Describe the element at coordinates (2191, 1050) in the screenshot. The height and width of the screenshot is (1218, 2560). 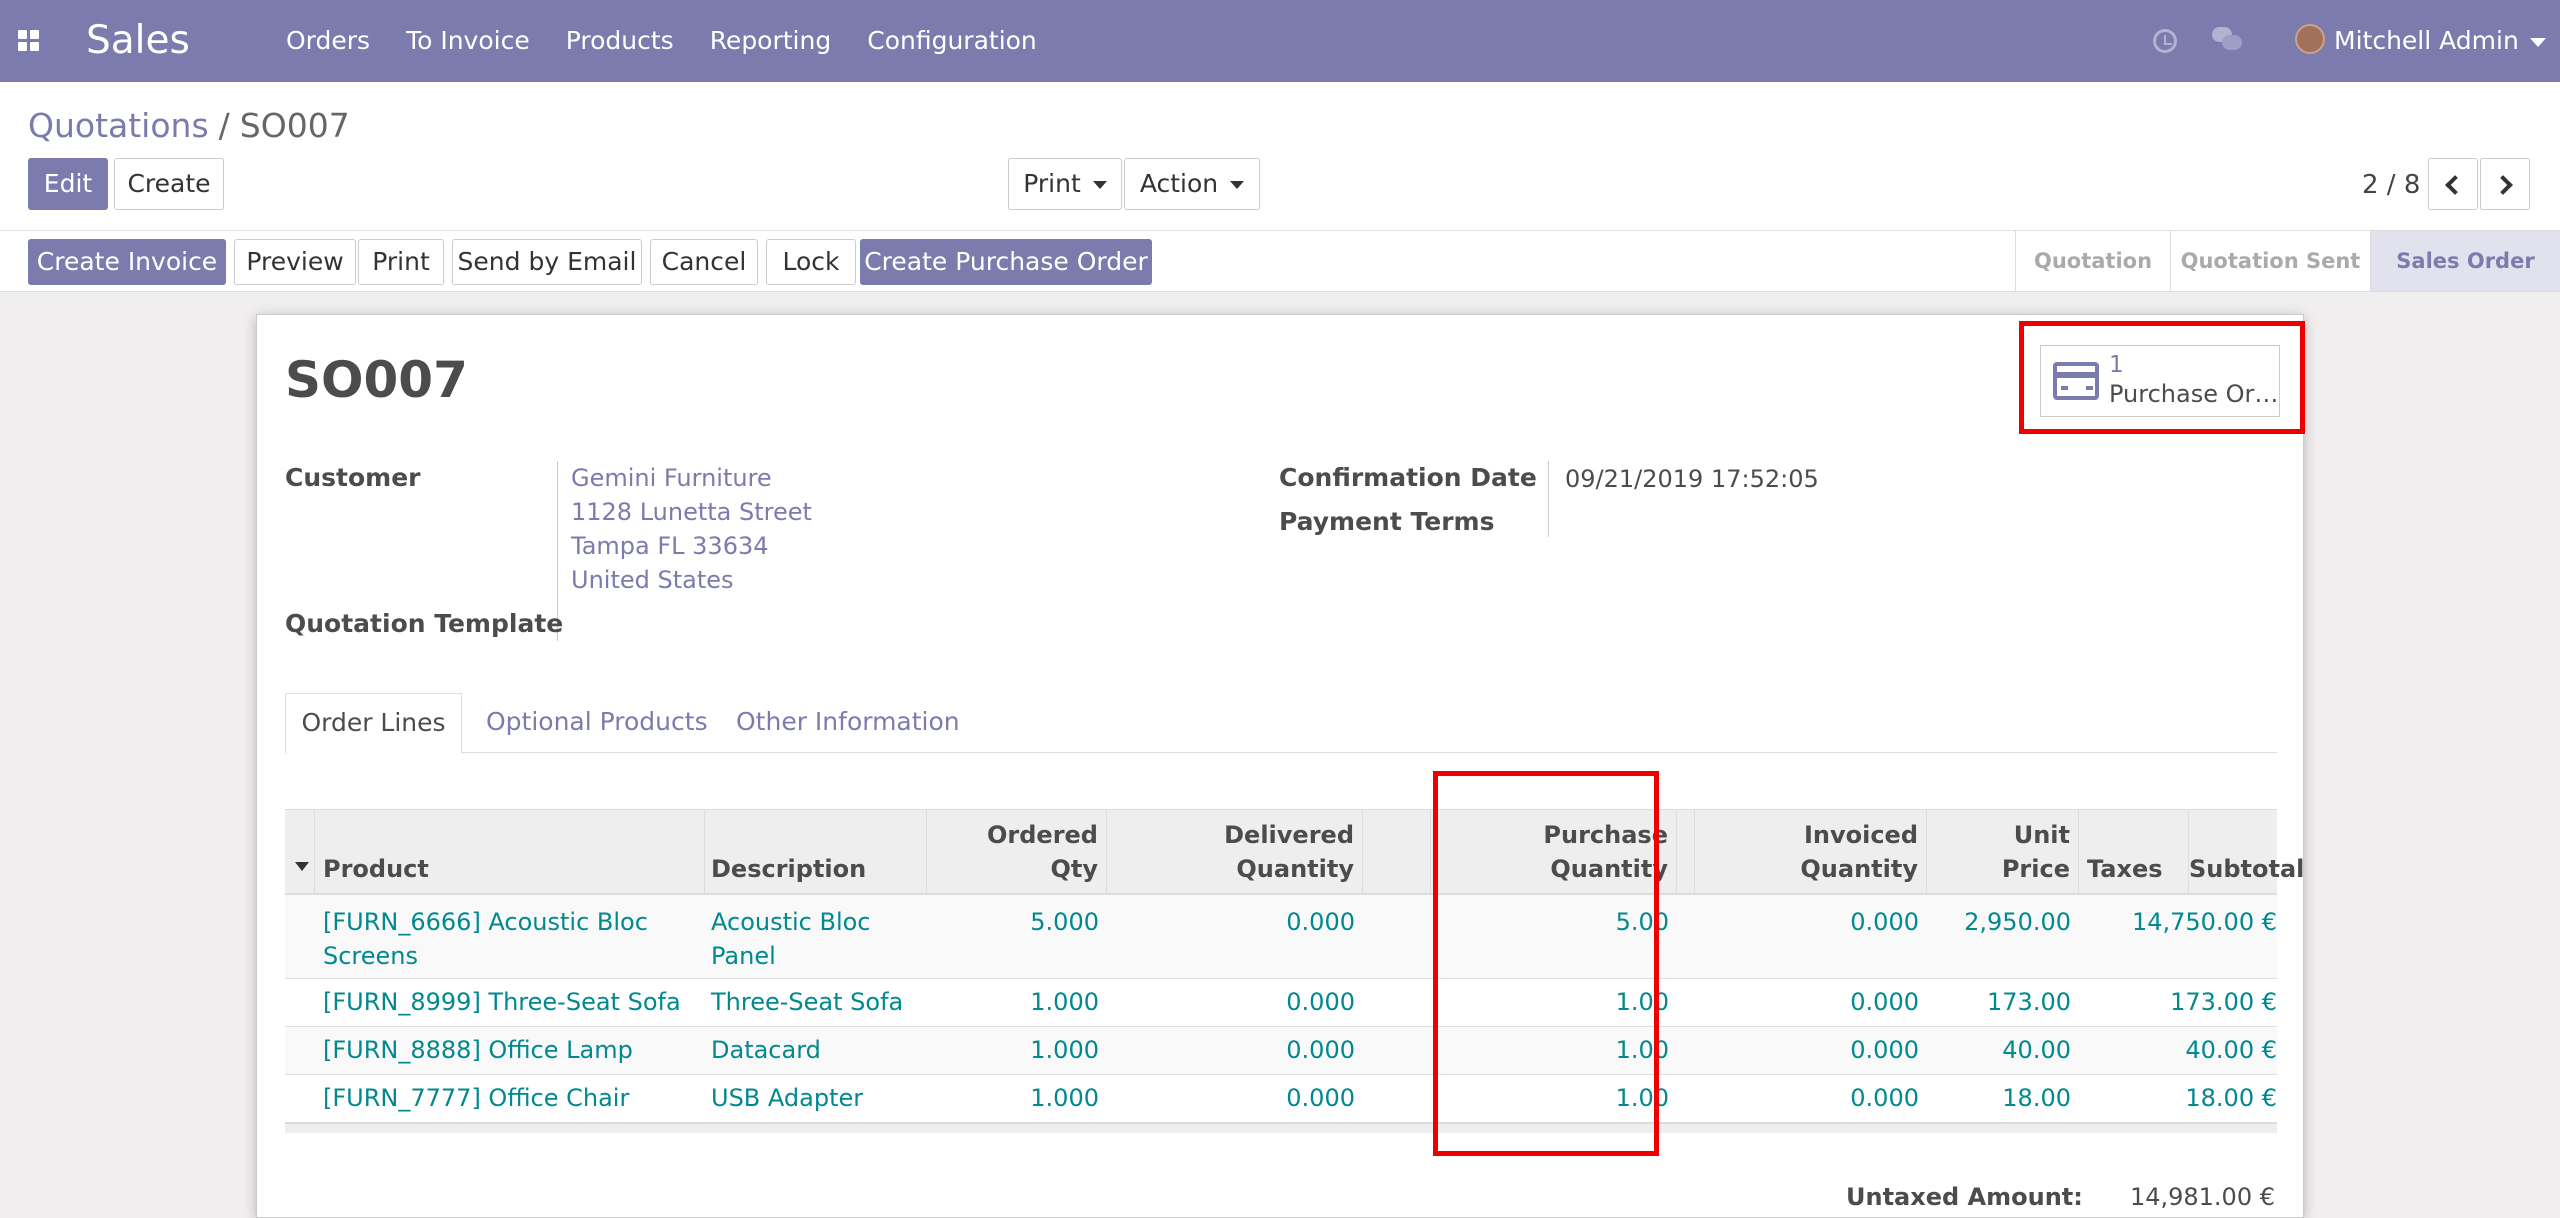
I see `cell-subtotal: 40.00 €` at that location.